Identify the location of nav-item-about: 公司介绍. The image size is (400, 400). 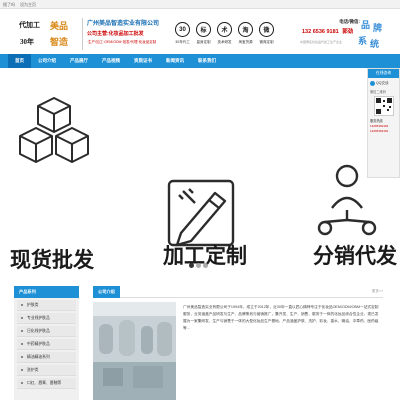
(47, 61).